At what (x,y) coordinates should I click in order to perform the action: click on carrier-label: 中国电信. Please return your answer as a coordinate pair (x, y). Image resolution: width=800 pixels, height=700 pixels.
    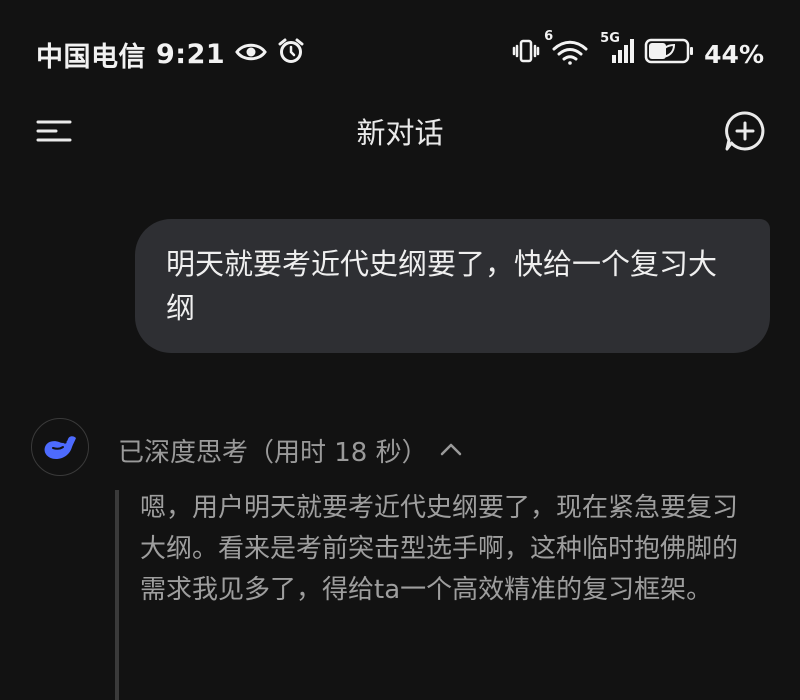
    Looking at the image, I should click on (91, 57).